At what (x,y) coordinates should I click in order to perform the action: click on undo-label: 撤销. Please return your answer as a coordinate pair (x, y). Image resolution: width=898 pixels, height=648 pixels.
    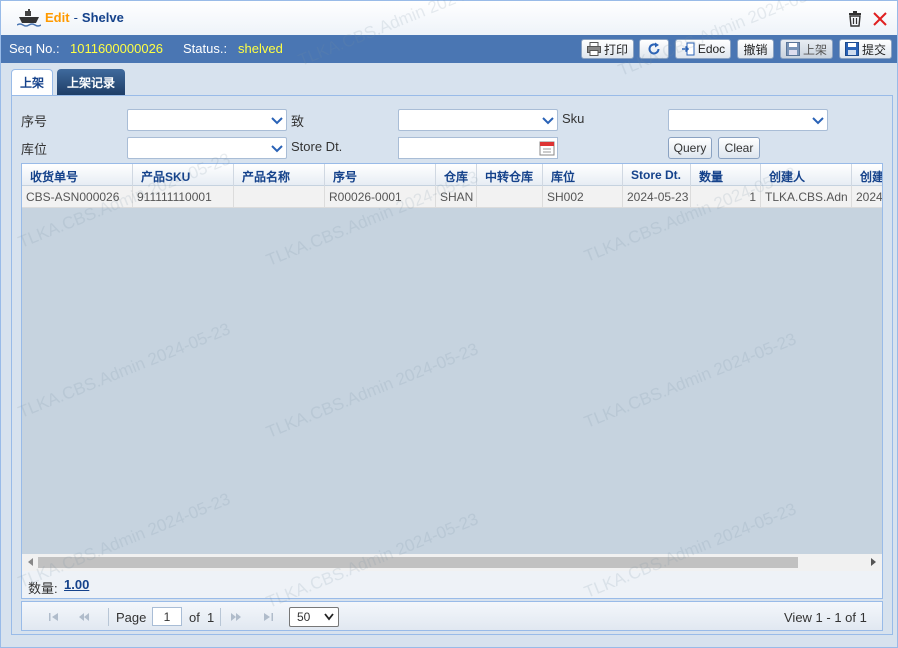
    Looking at the image, I should click on (755, 49).